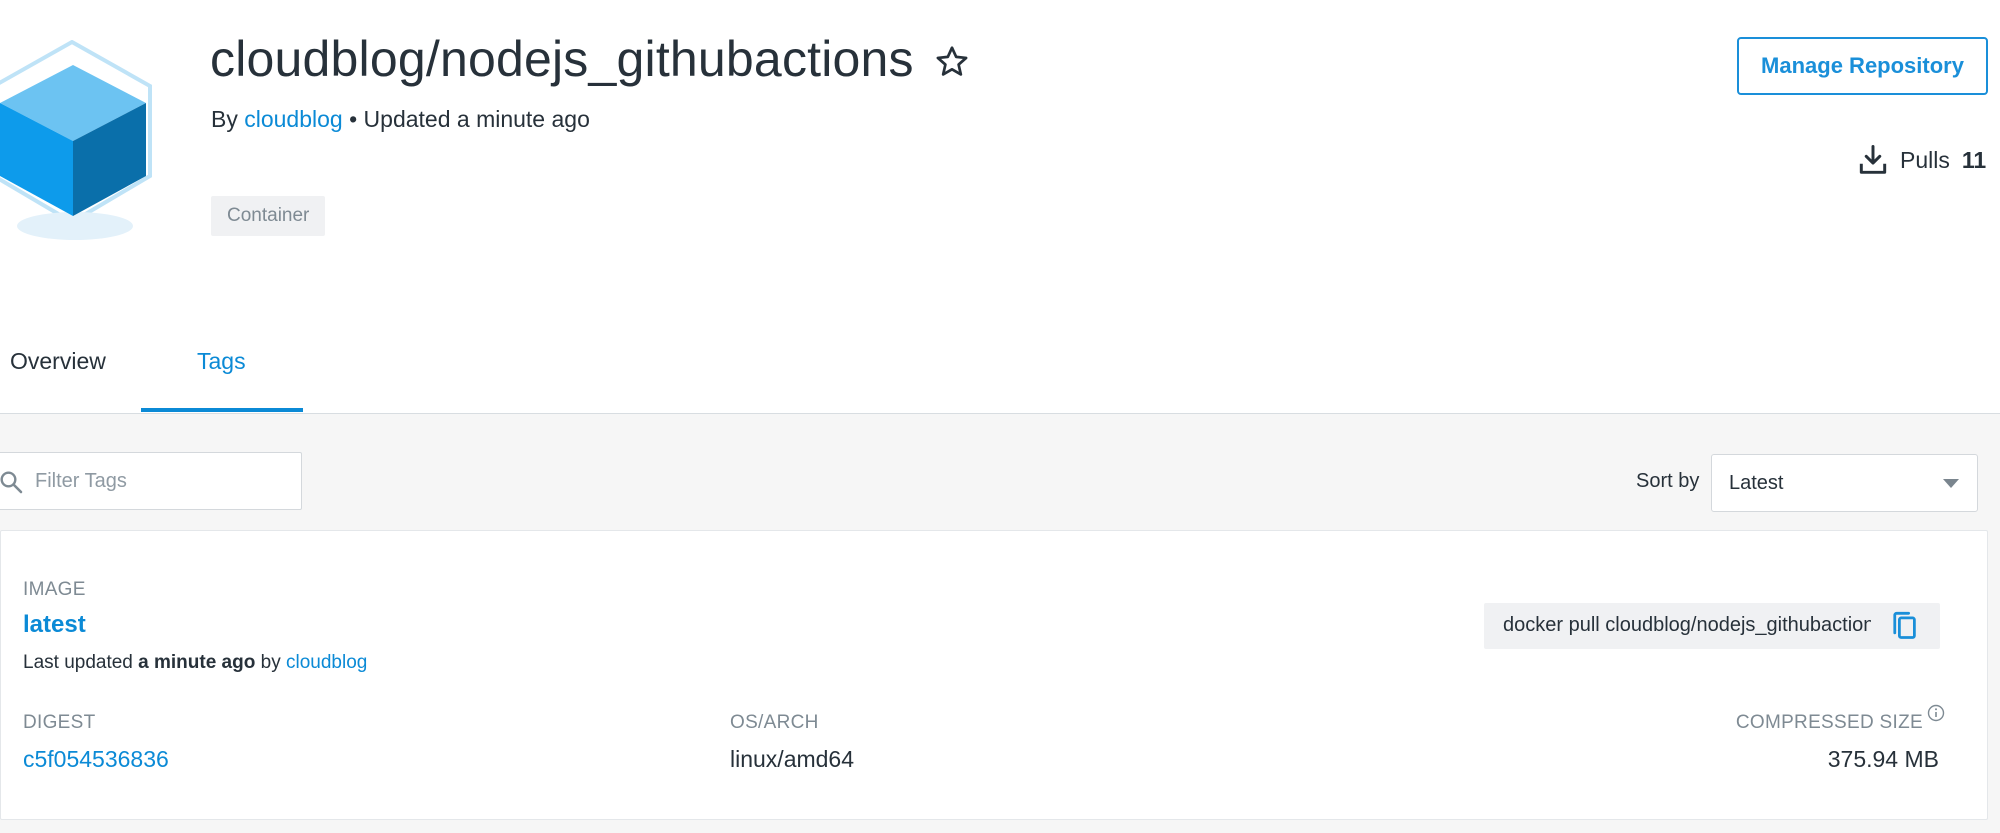 The height and width of the screenshot is (833, 2000). I want to click on updated-user-link: cloudblog, so click(326, 662).